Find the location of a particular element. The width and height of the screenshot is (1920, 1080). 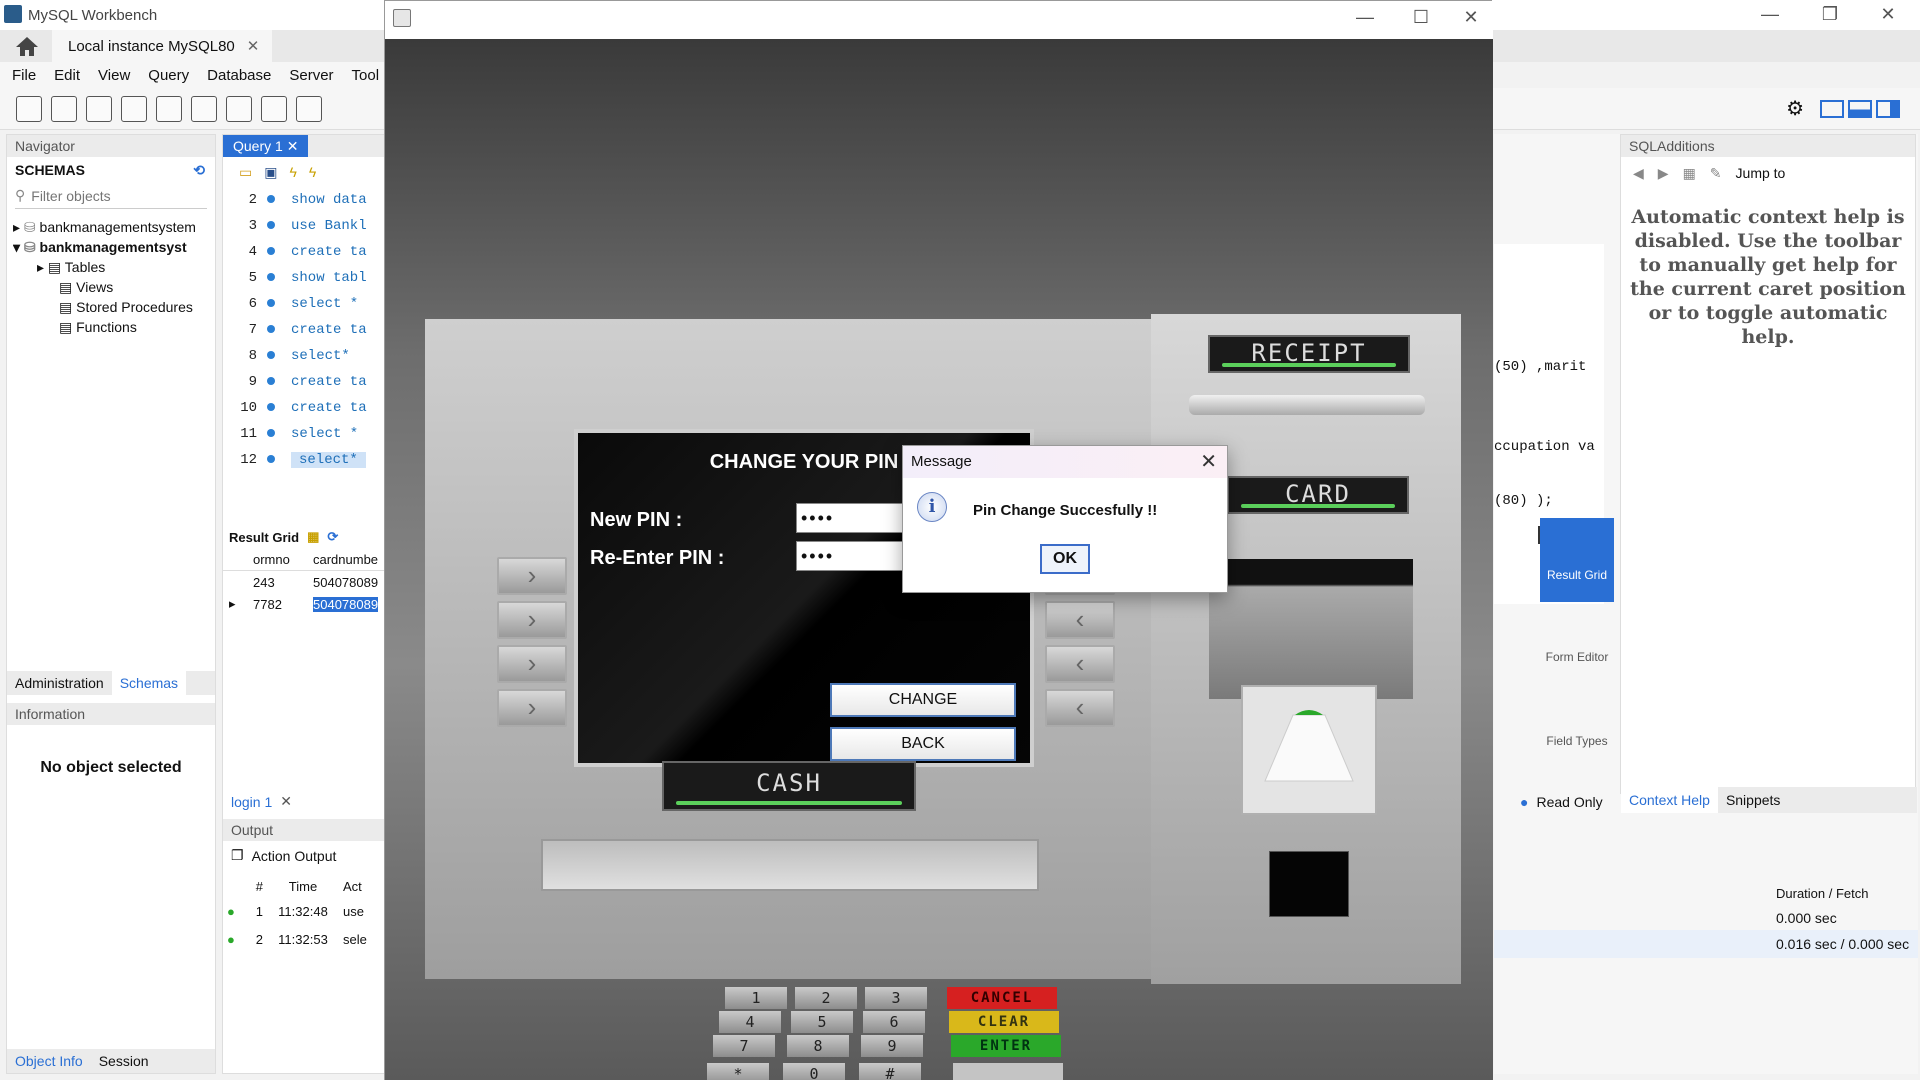

settings-gear-icon: ⚙ is located at coordinates (1795, 108).